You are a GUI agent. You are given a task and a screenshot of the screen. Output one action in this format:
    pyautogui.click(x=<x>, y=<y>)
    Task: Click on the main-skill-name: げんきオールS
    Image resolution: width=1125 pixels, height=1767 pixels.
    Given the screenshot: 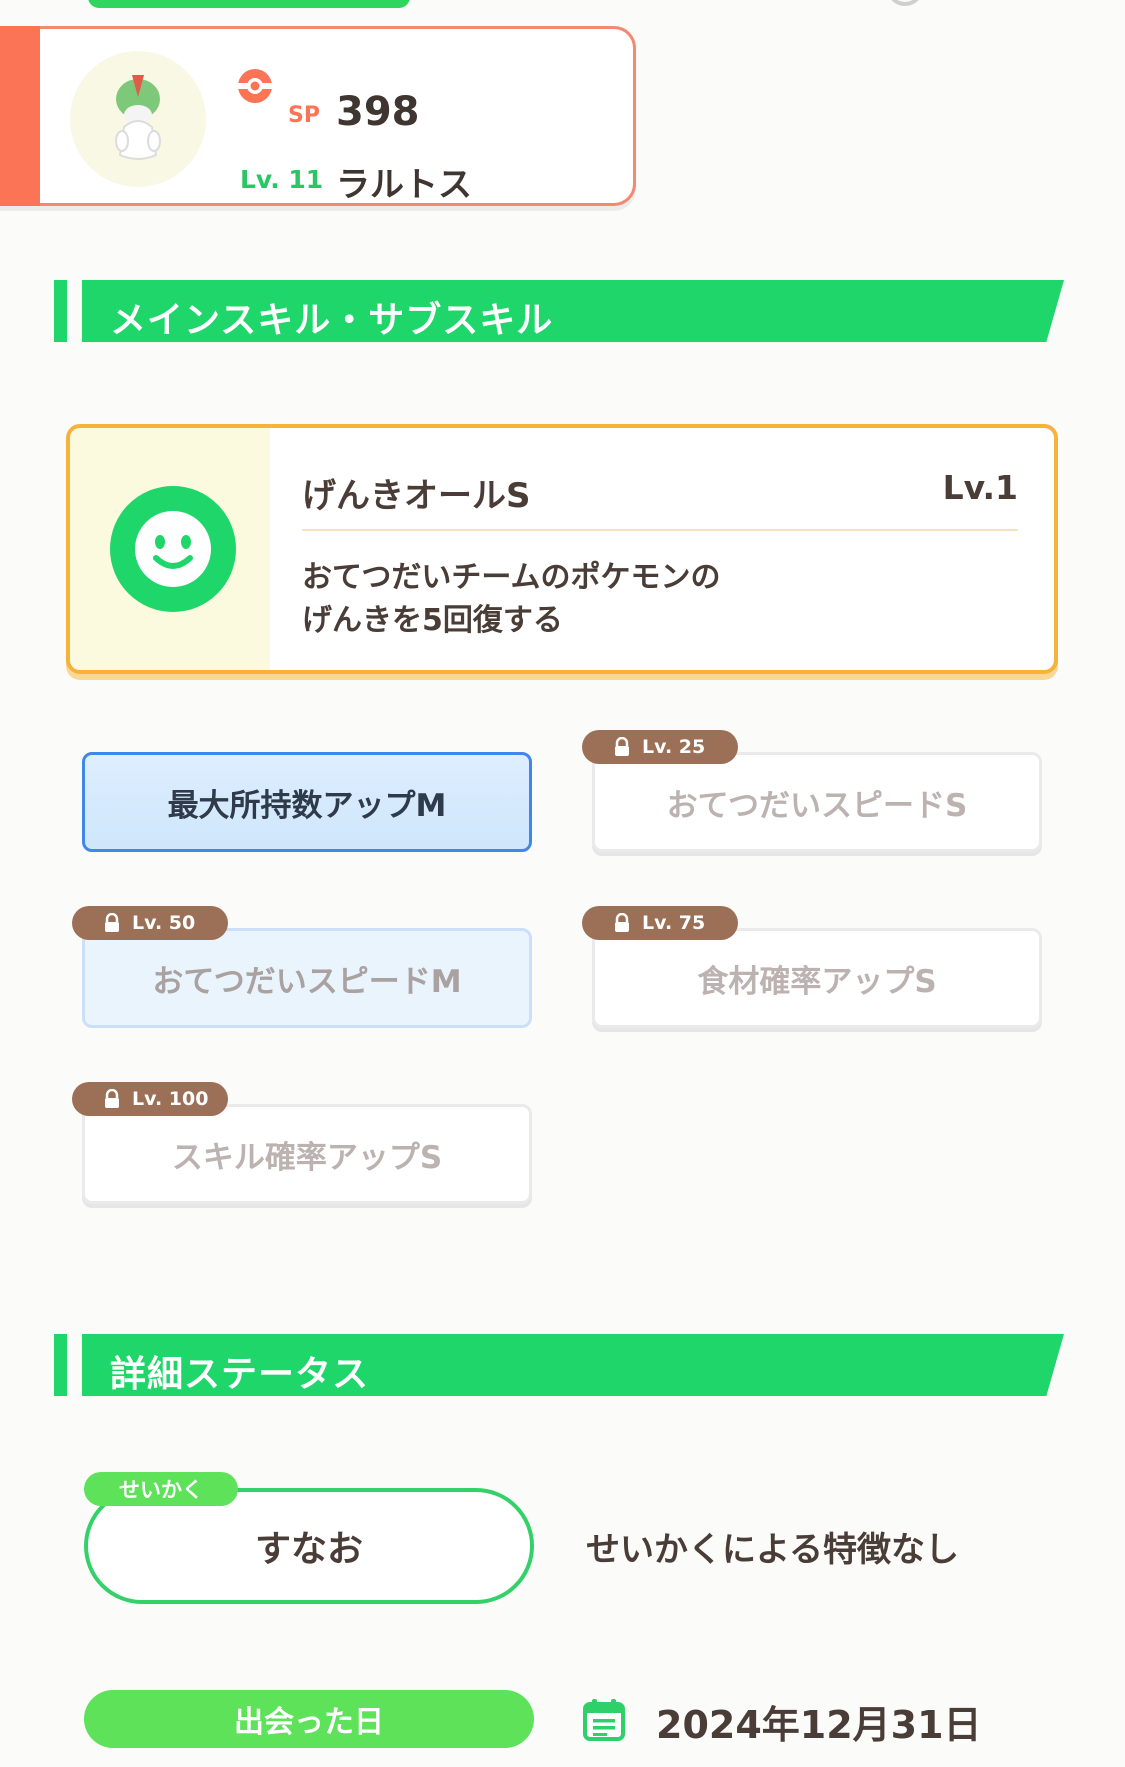 What is the action you would take?
    pyautogui.click(x=416, y=496)
    